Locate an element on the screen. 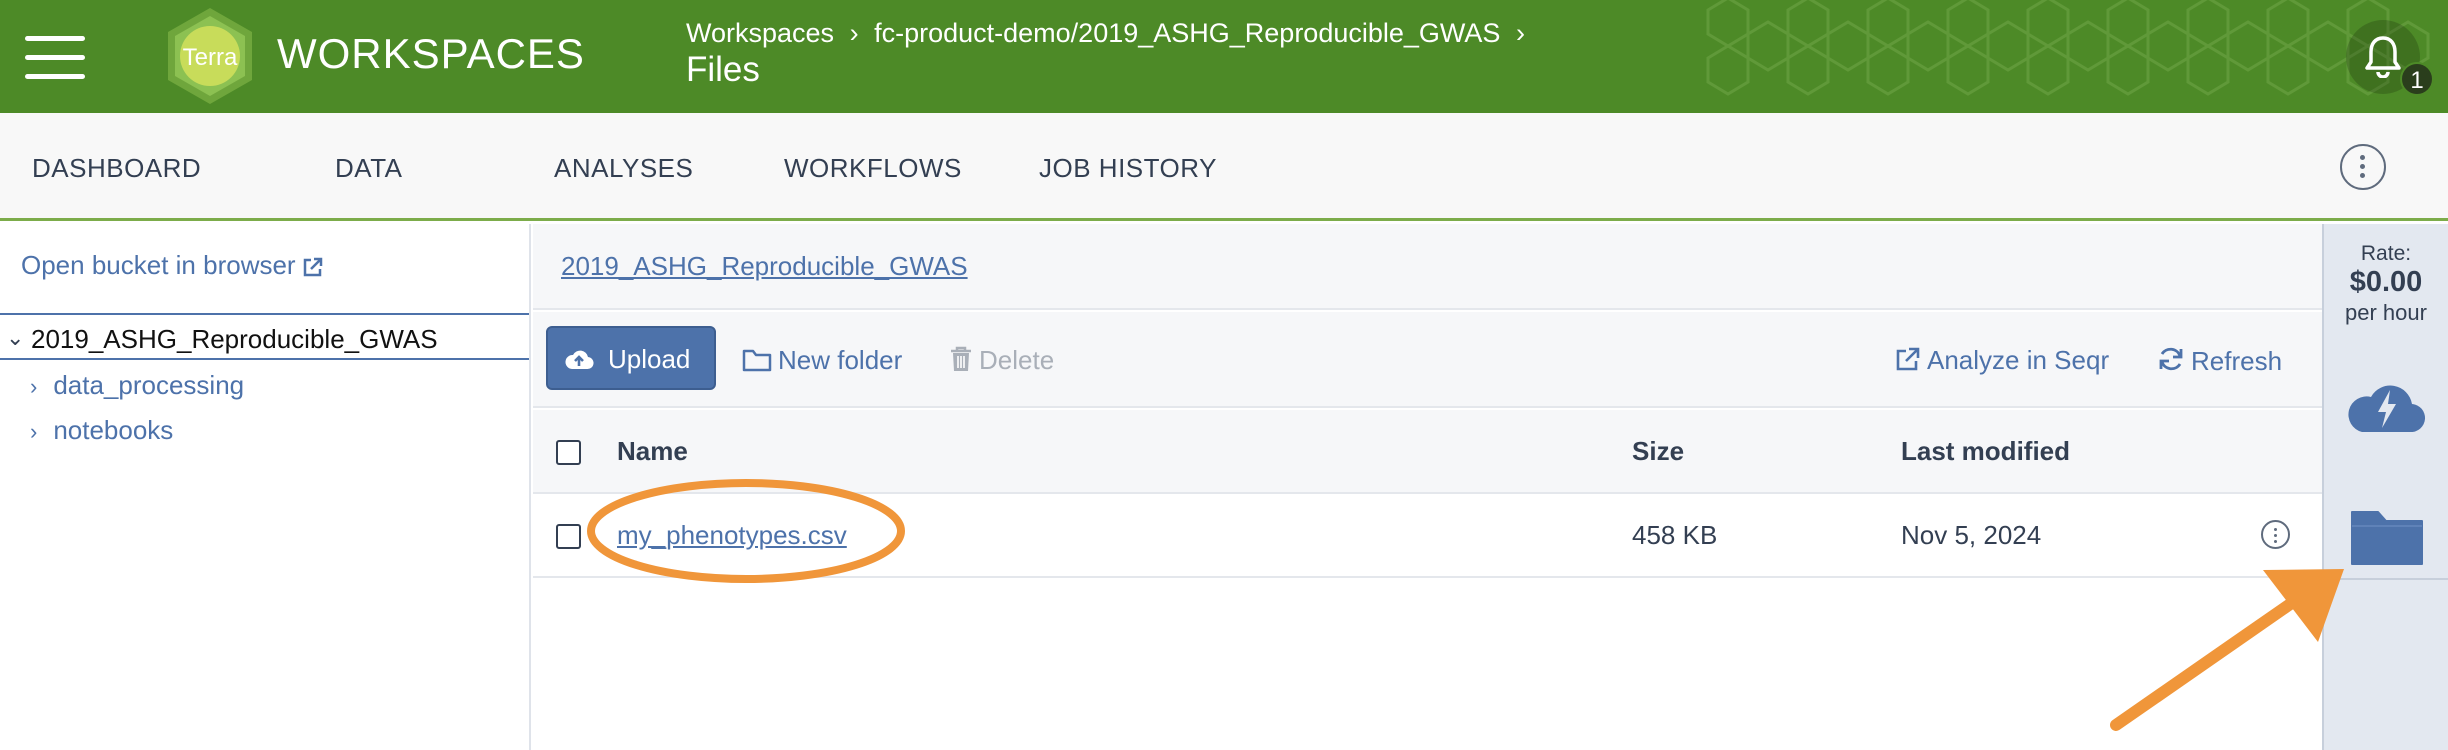 The image size is (2448, 750). tree-root-folder: ⌄ 2019_ASHG_Reproducible_GWAS is located at coordinates (264, 336).